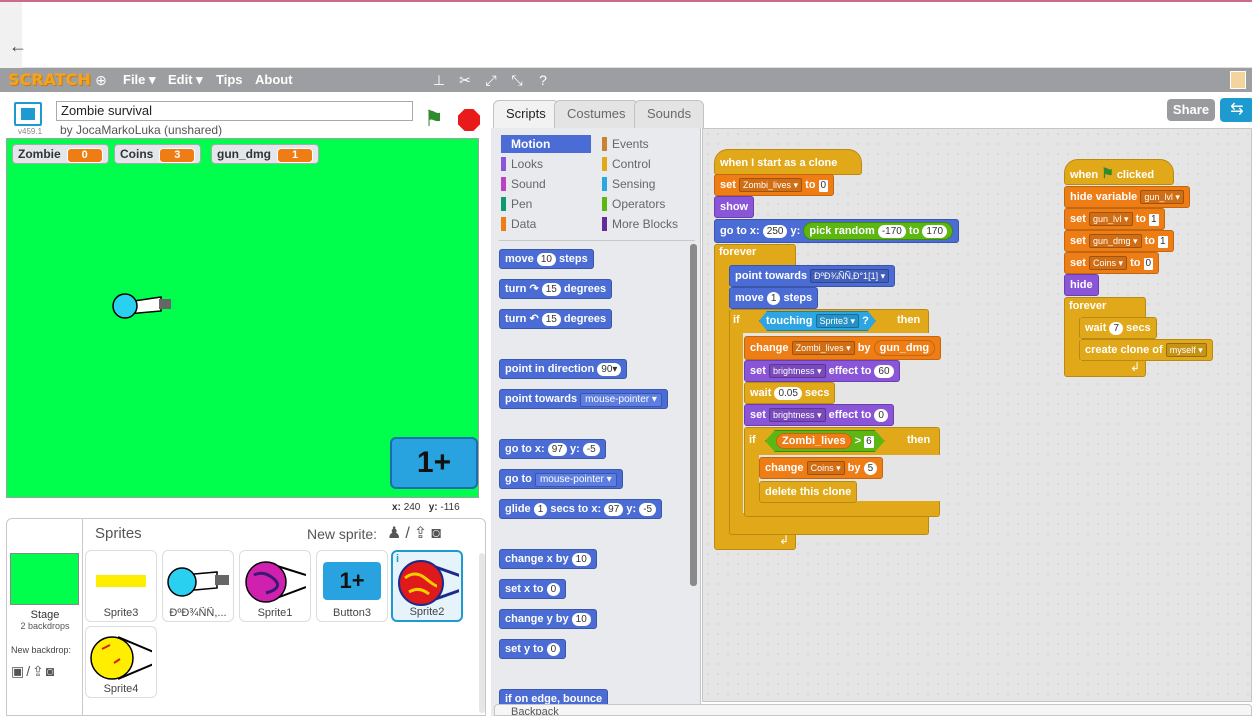 The width and height of the screenshot is (1252, 716). I want to click on image-library-icon: ▣, so click(18, 671).